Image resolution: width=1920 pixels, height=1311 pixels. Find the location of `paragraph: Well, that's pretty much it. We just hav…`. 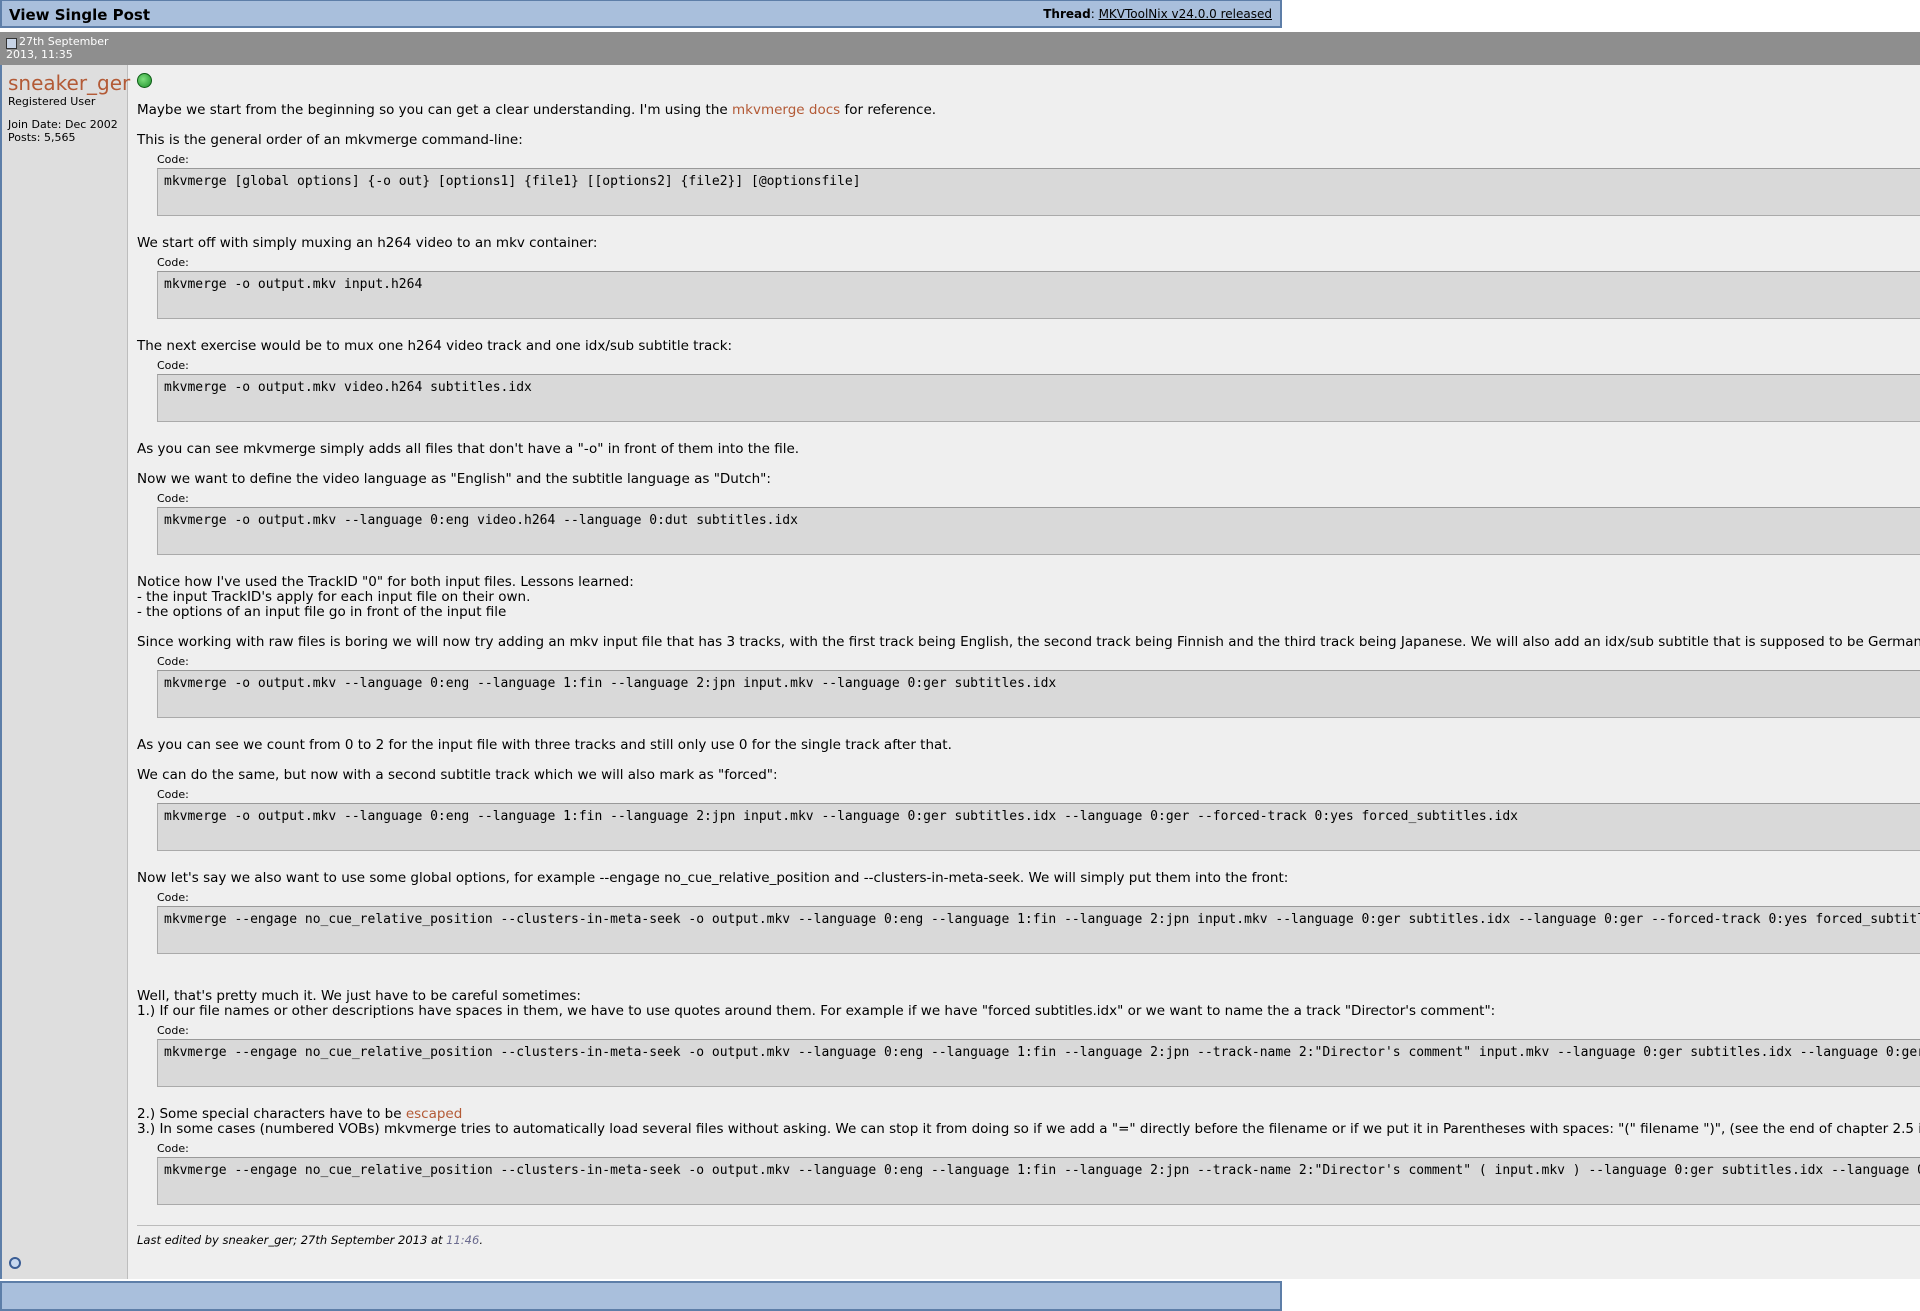

paragraph: Well, that's pretty much it. We just hav… is located at coordinates (359, 996).